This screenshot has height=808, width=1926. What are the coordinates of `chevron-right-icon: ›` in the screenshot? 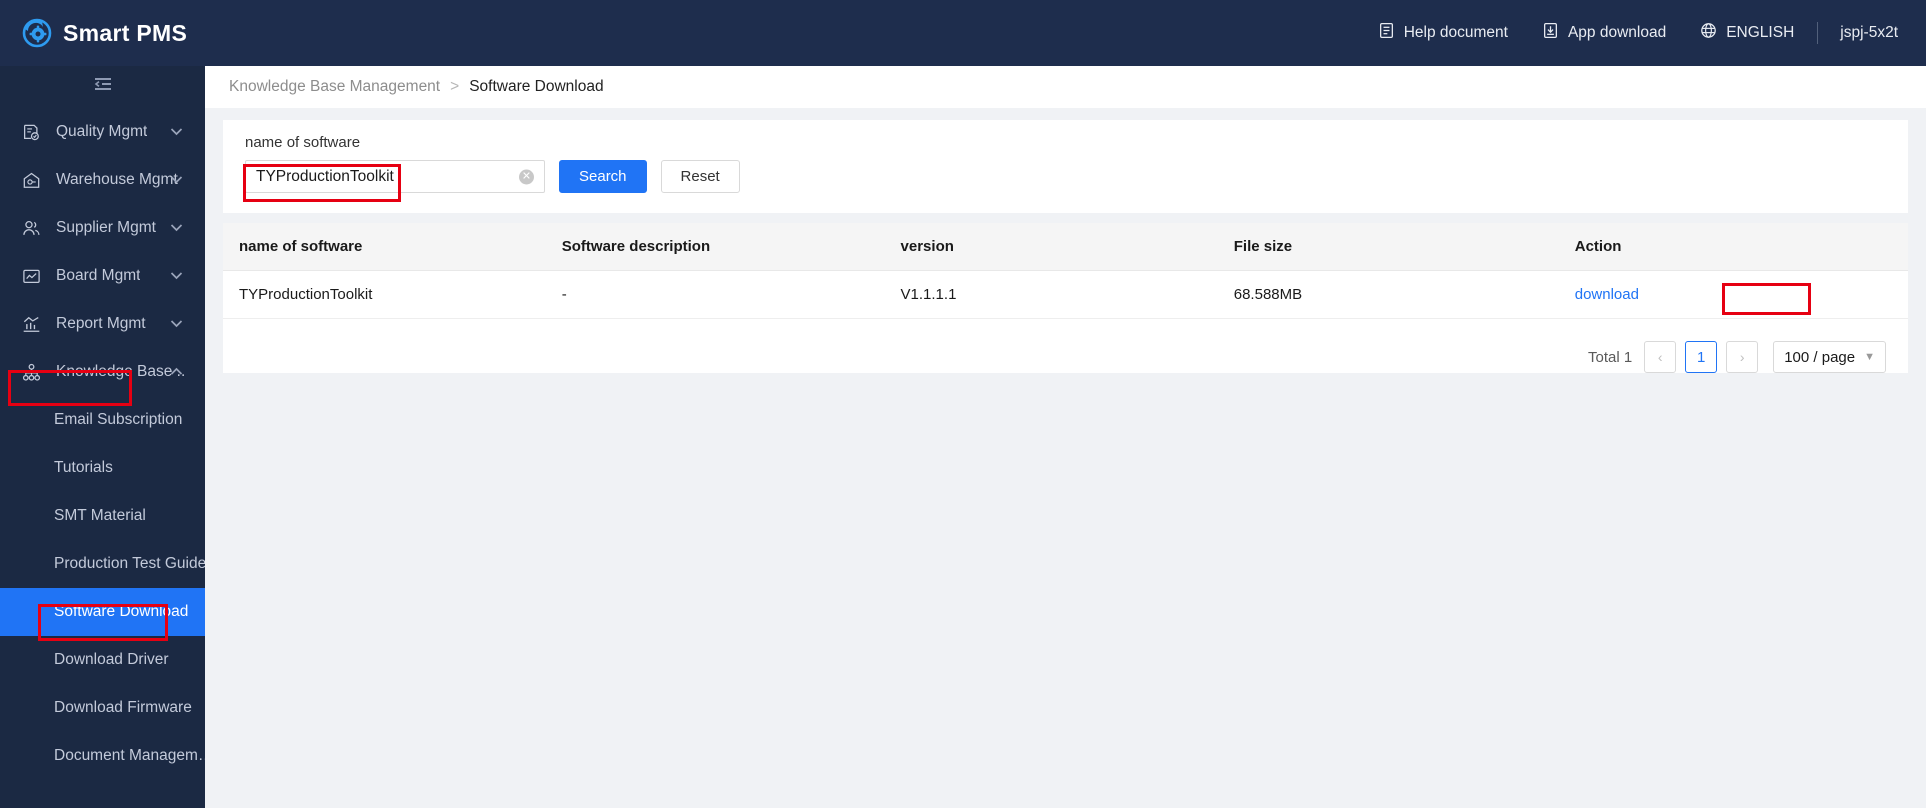 It's located at (1742, 357).